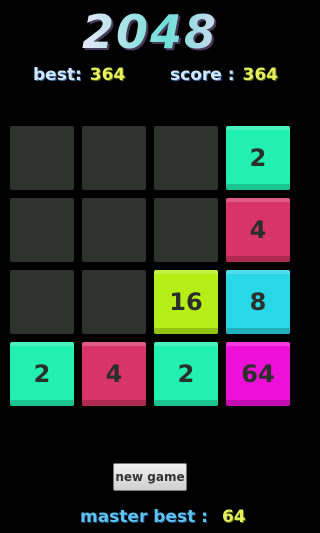 The height and width of the screenshot is (533, 320). Describe the element at coordinates (144, 517) in the screenshot. I see `master-best-label: master best :` at that location.